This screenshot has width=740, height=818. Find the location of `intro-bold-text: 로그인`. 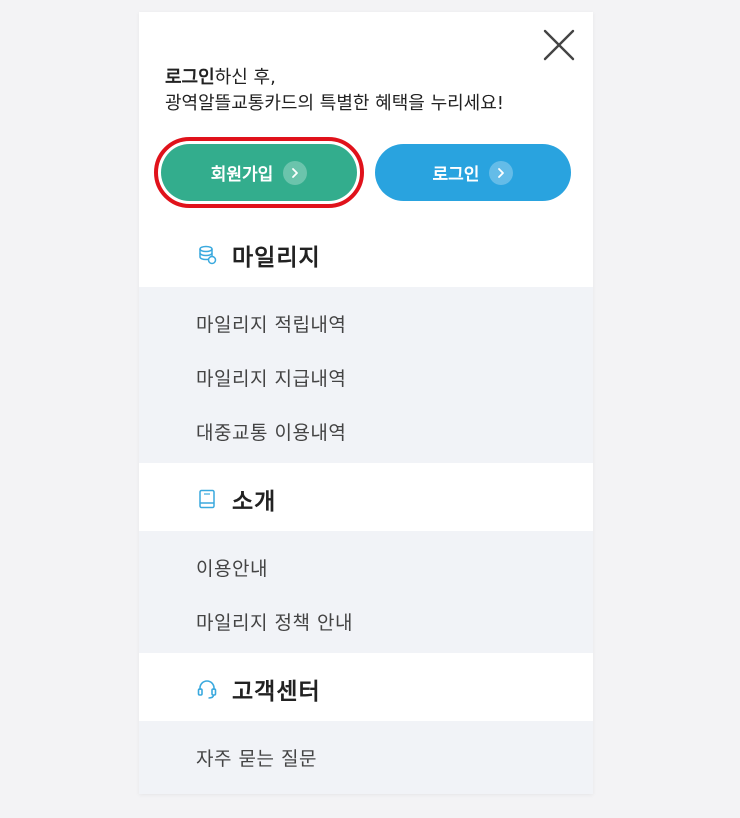

intro-bold-text: 로그인 is located at coordinates (190, 77).